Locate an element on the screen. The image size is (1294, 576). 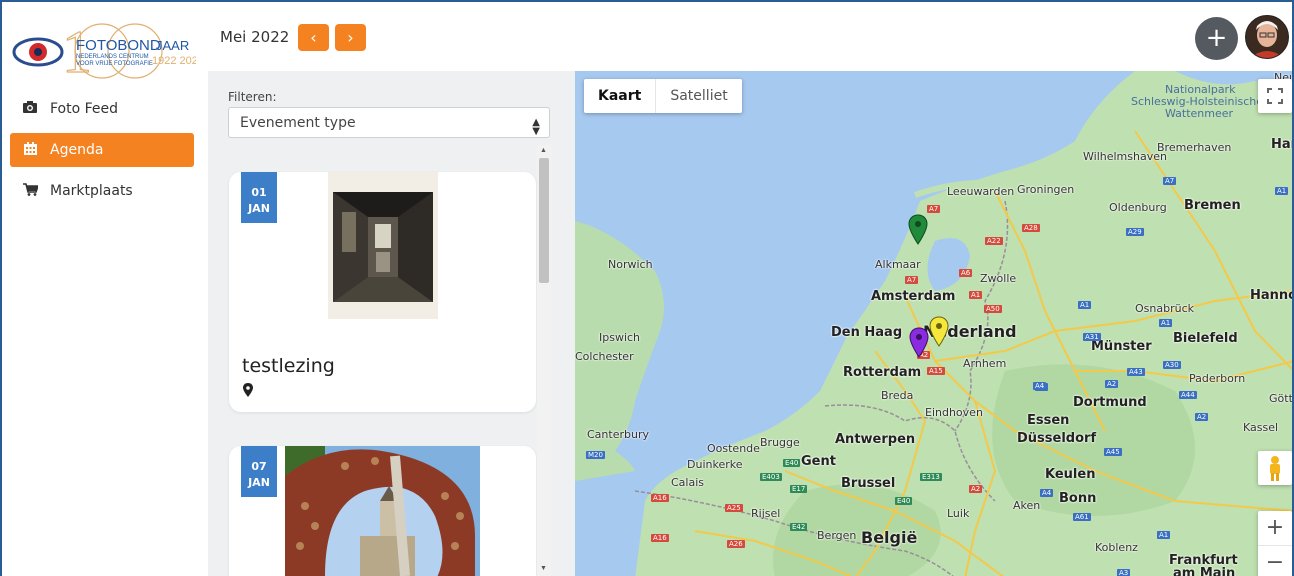
road-shield: A3 is located at coordinates (1124, 572).